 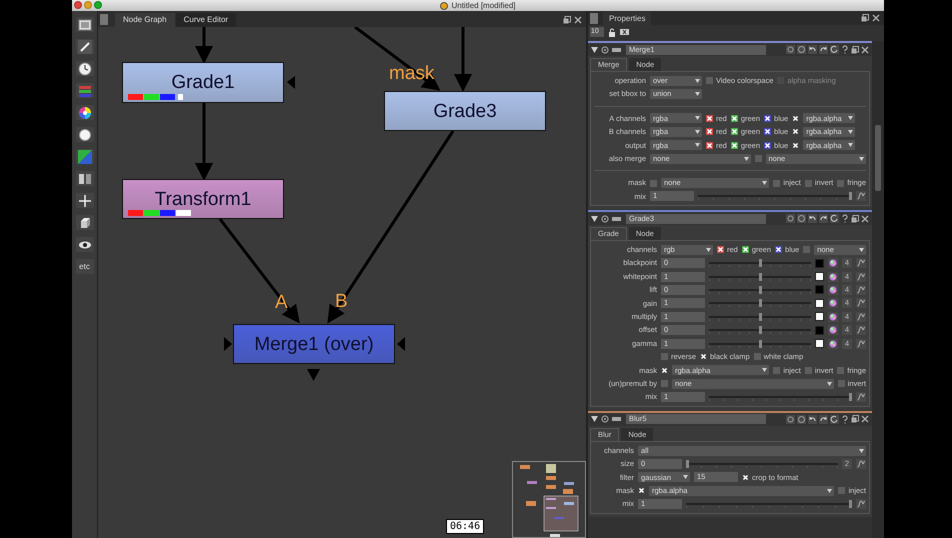 I want to click on tab: Curve Editor, so click(x=206, y=20).